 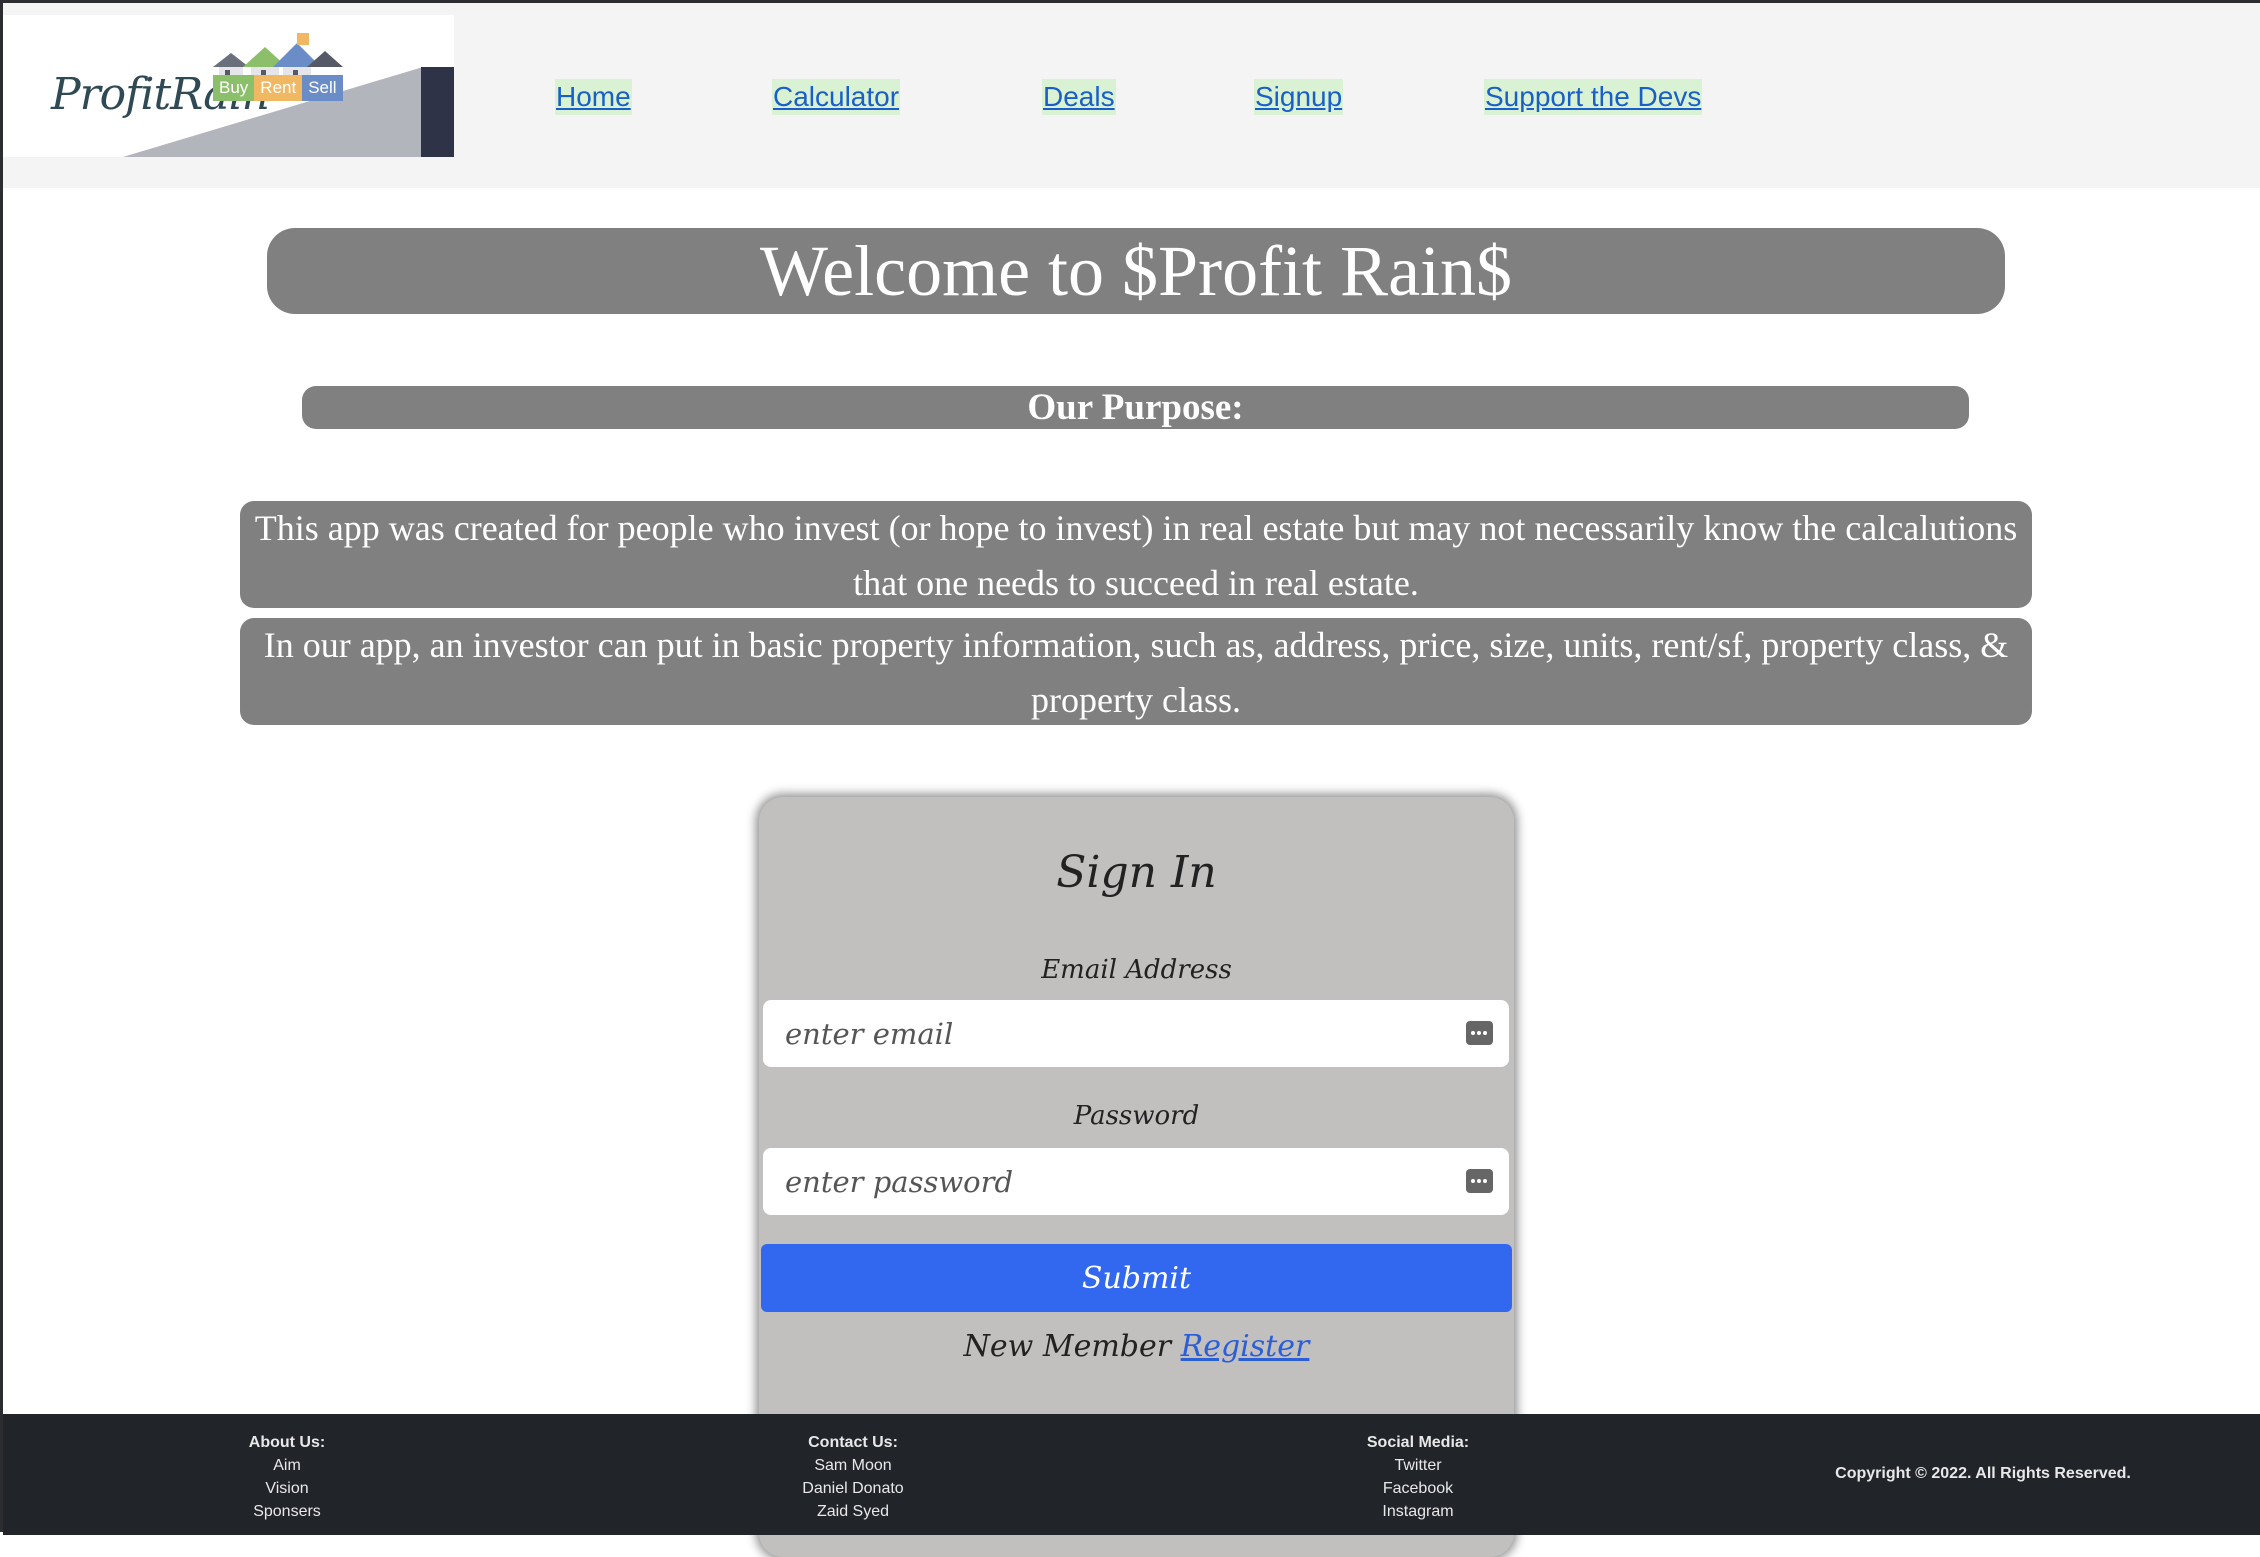 What do you see at coordinates (1418, 1465) in the screenshot?
I see `footer-link-twitter: Twitter` at bounding box center [1418, 1465].